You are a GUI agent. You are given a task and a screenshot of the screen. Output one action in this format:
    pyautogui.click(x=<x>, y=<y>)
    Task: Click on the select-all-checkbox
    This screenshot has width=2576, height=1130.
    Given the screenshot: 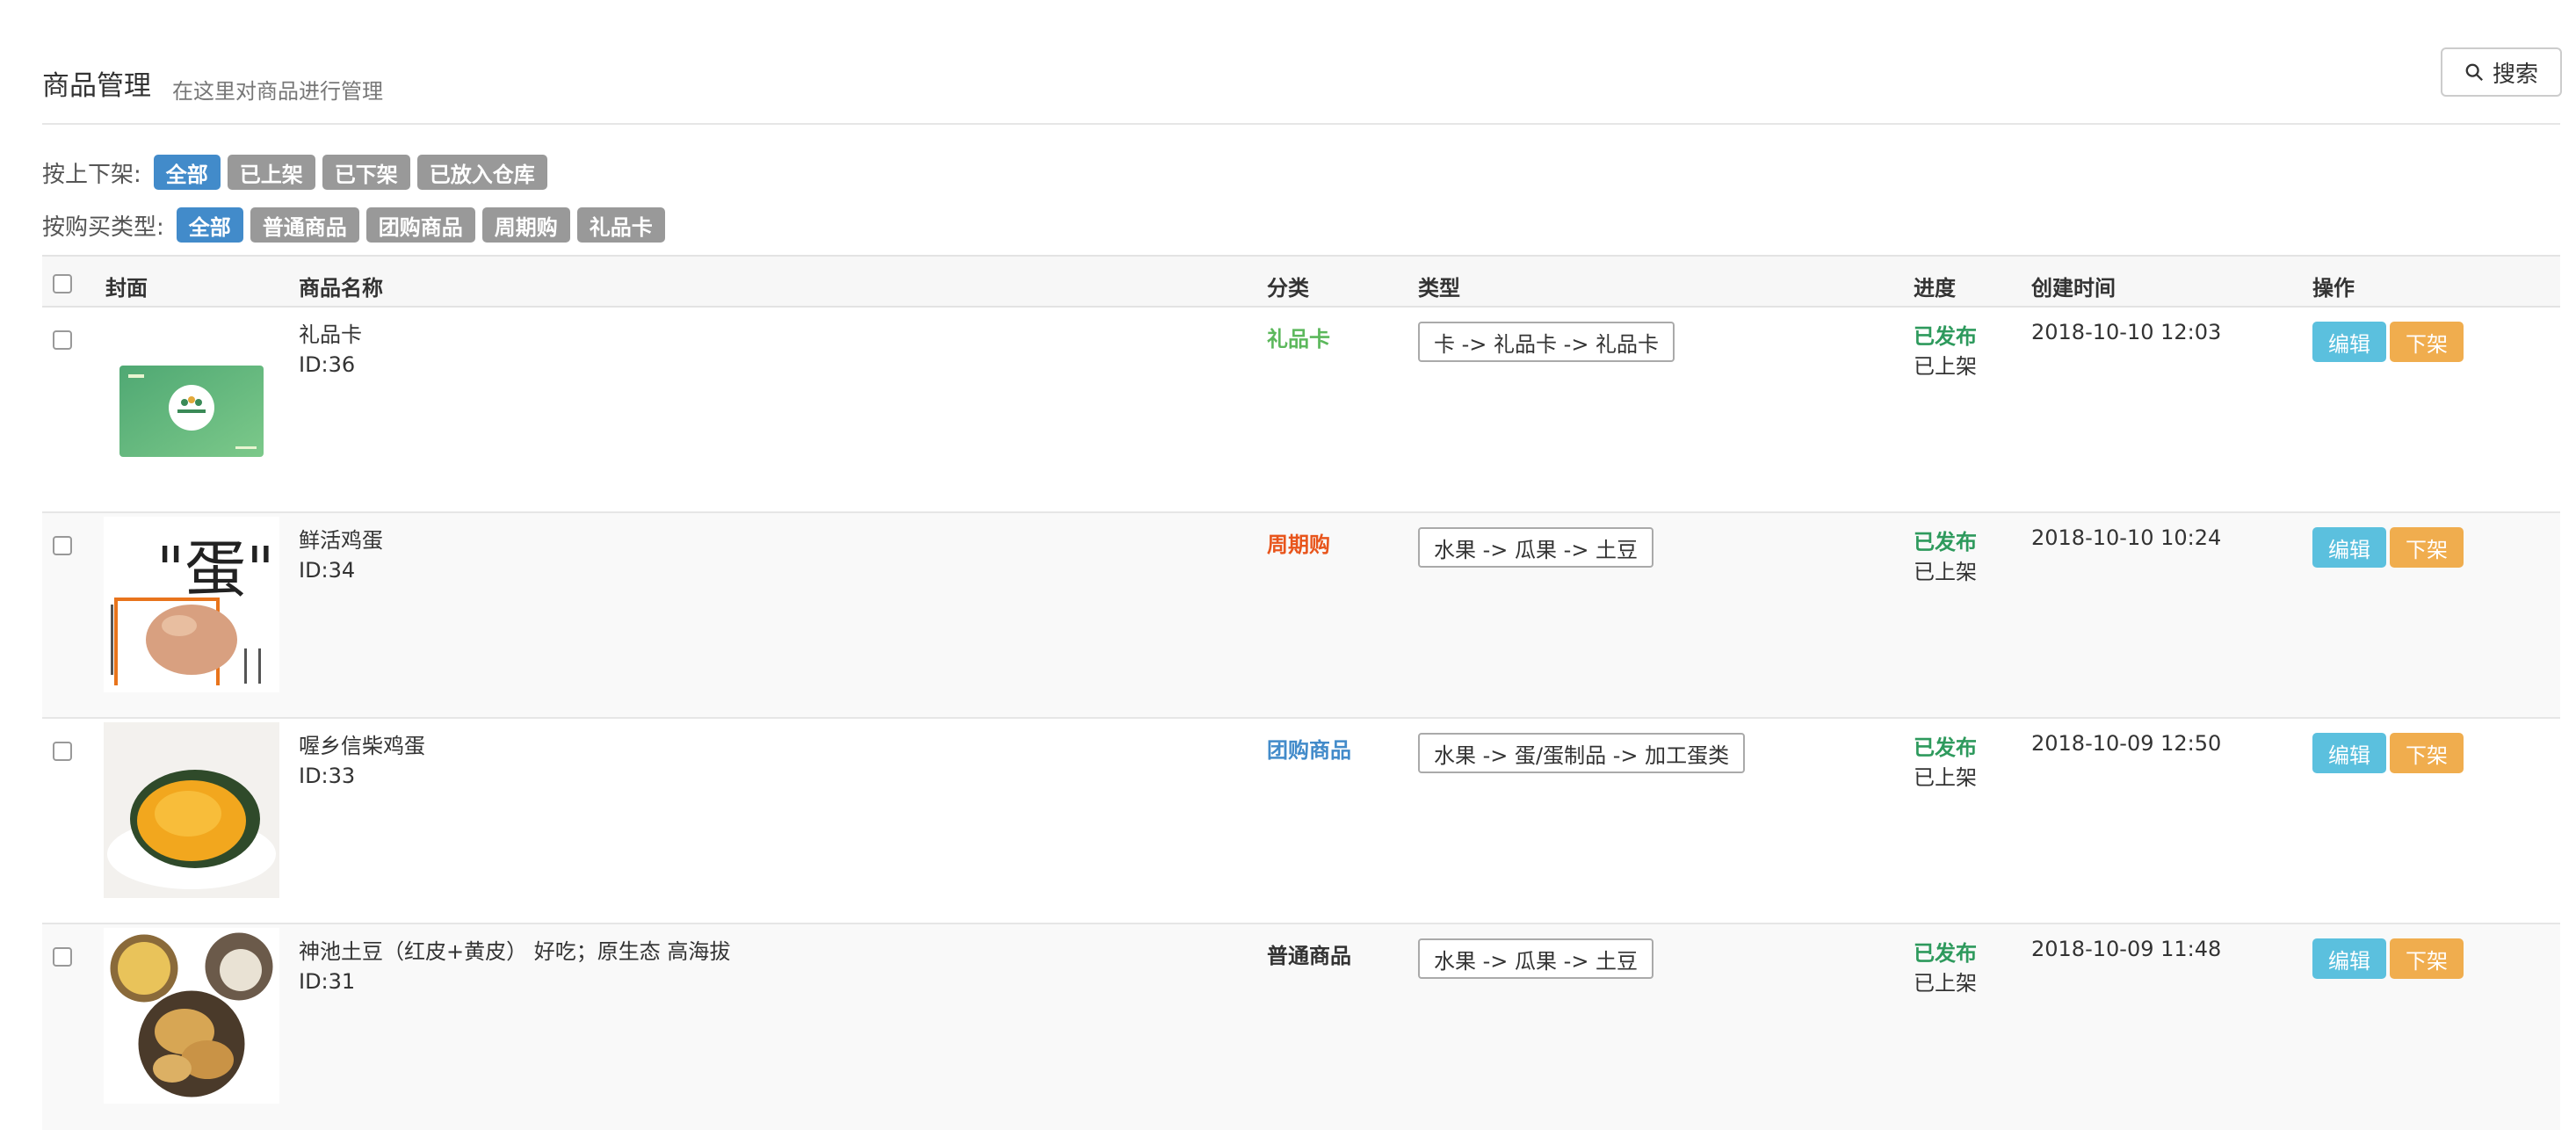 What is the action you would take?
    pyautogui.click(x=62, y=284)
    